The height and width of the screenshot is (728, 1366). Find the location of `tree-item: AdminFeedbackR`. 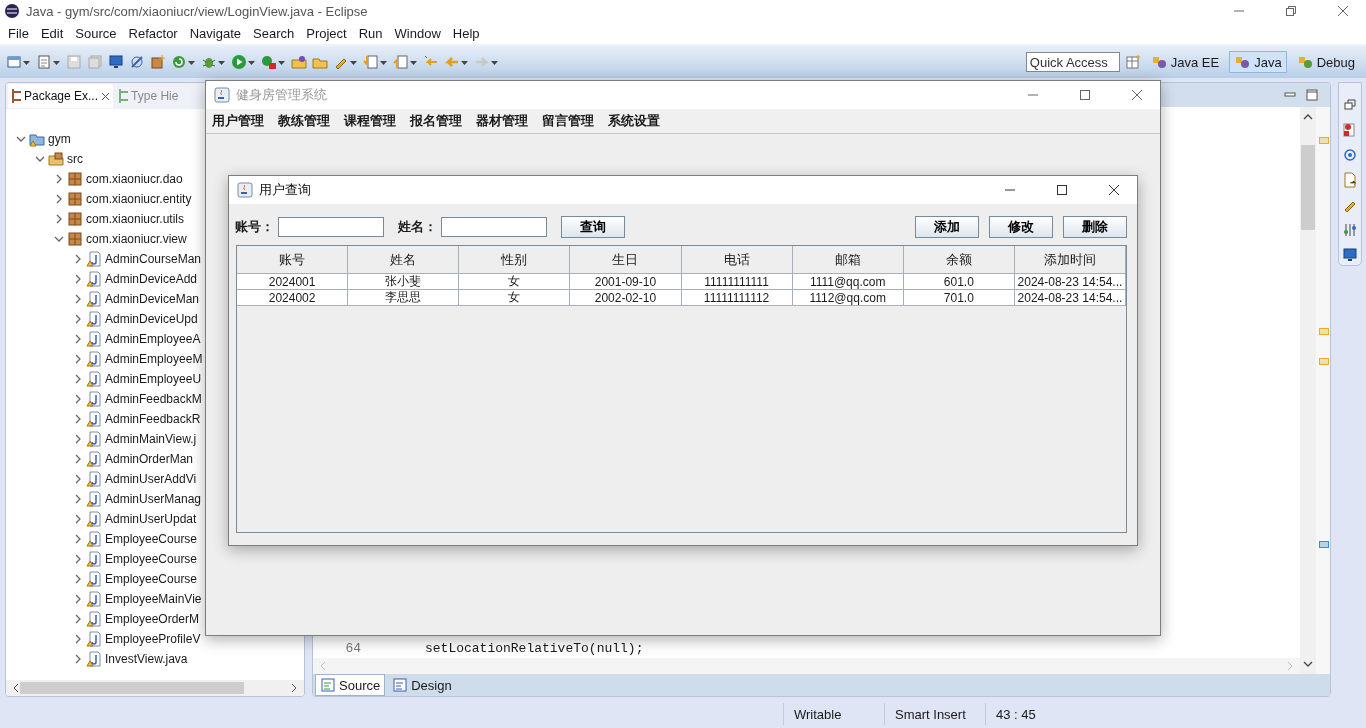

tree-item: AdminFeedbackR is located at coordinates (108, 419).